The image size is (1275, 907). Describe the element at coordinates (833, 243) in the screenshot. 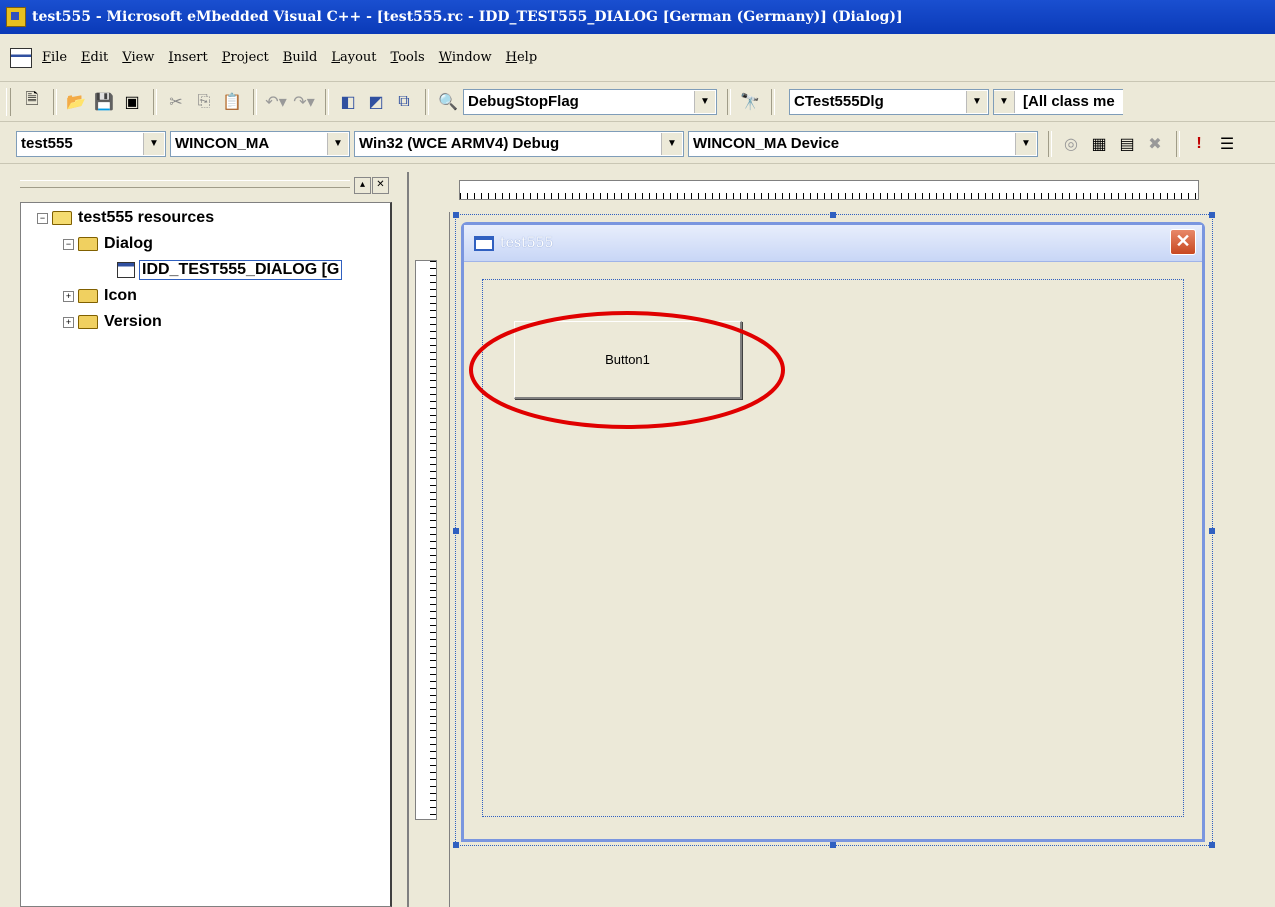

I see `dialog-title-bar: test555` at that location.